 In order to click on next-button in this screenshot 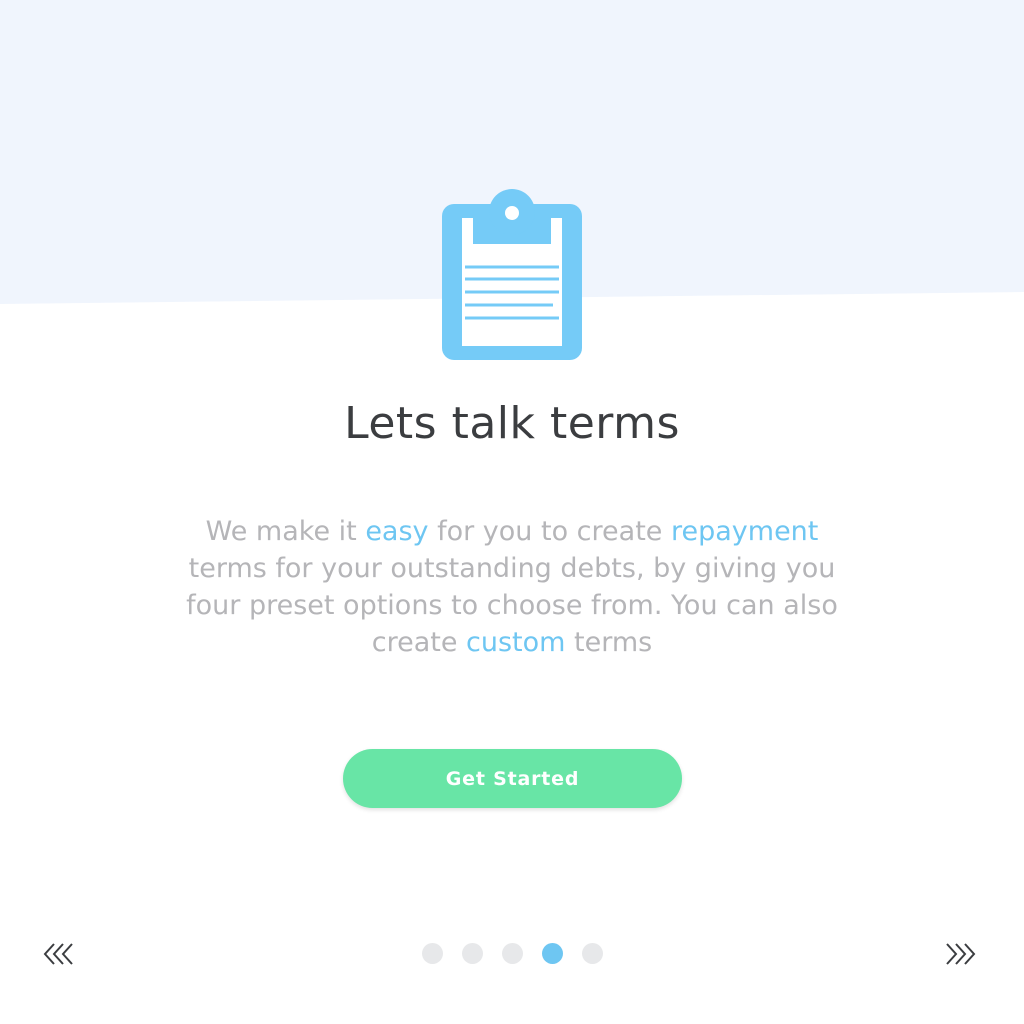, I will do `click(962, 954)`.